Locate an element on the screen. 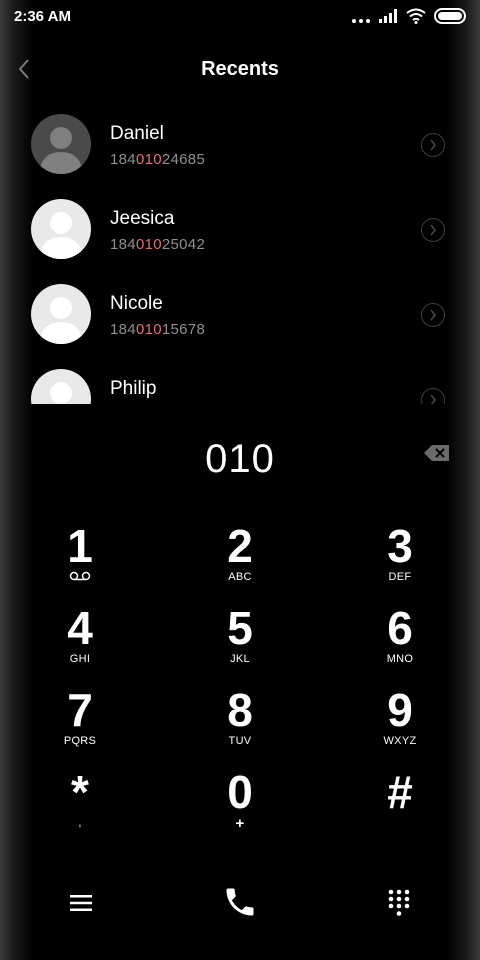 The width and height of the screenshot is (480, 960). key-letters: JKL is located at coordinates (240, 659).